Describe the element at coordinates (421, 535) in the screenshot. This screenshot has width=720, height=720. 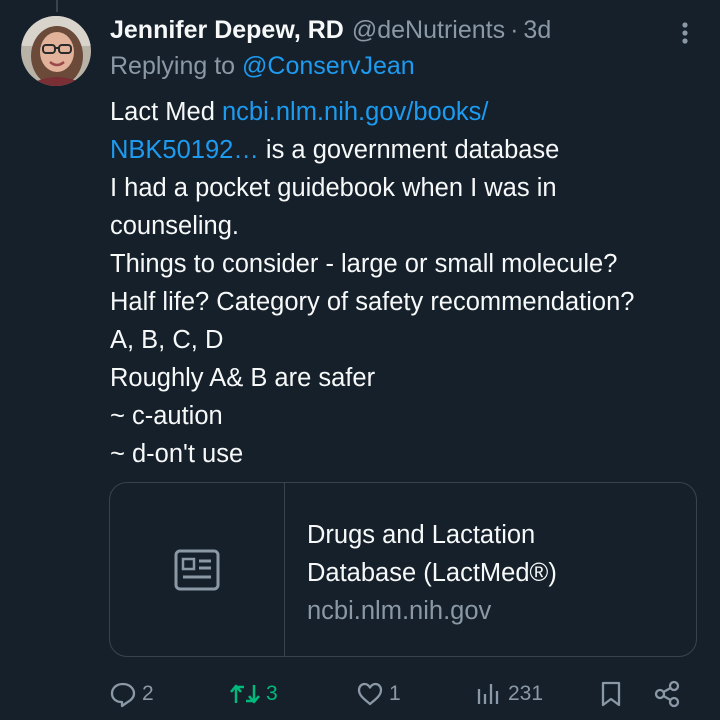
I see `card-title-line: Drugs and Lactation` at that location.